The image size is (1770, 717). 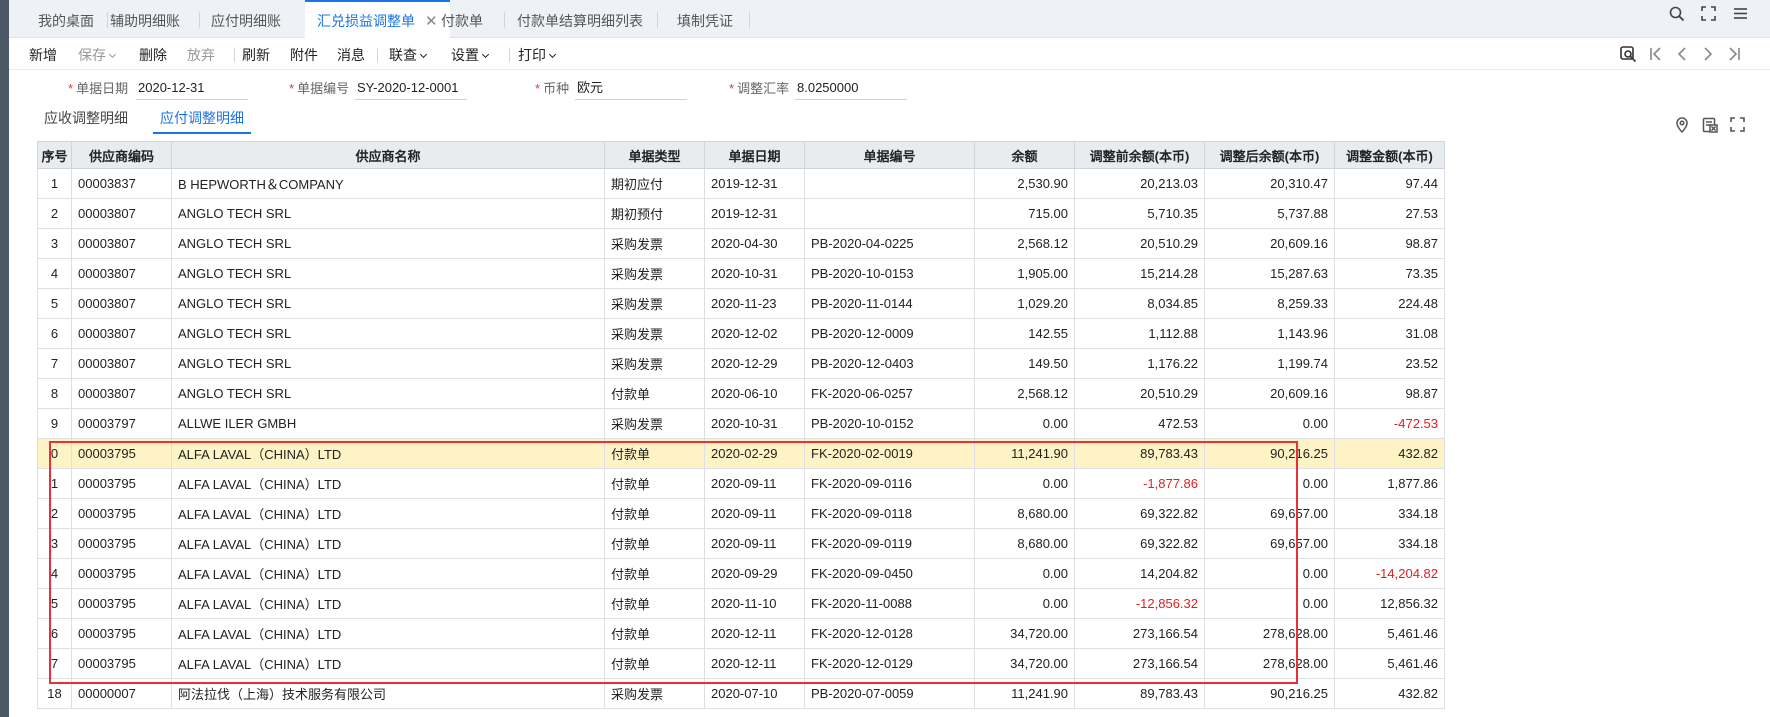 I want to click on col-header-after-balance: 调整后余额(本币), so click(x=1269, y=155).